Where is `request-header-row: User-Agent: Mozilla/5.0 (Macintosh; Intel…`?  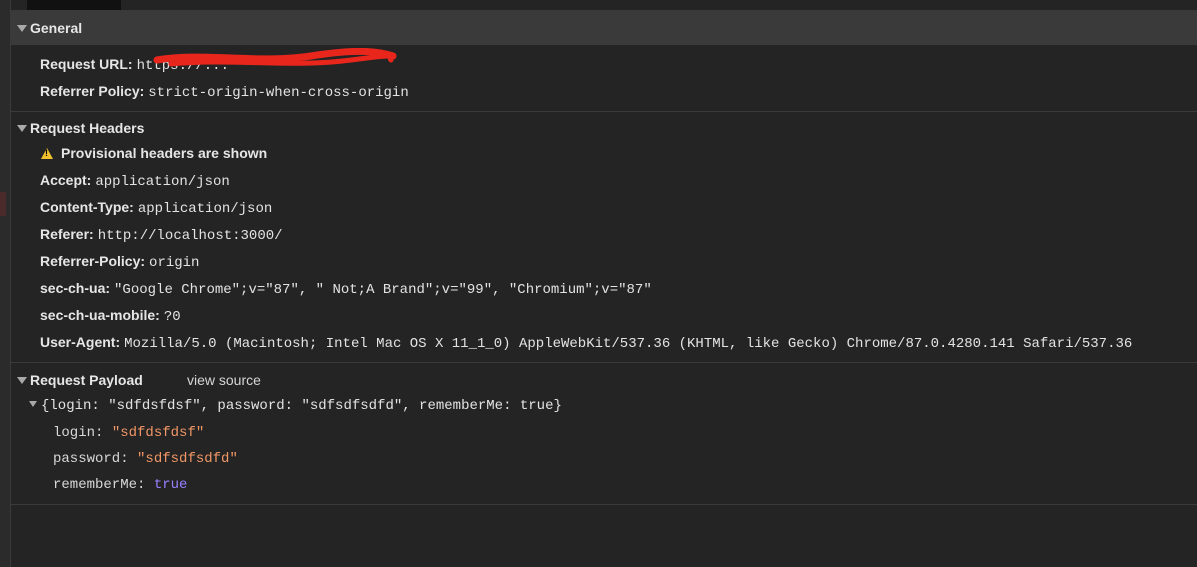 request-header-row: User-Agent: Mozilla/5.0 (Macintosh; Intel… is located at coordinates (604, 342).